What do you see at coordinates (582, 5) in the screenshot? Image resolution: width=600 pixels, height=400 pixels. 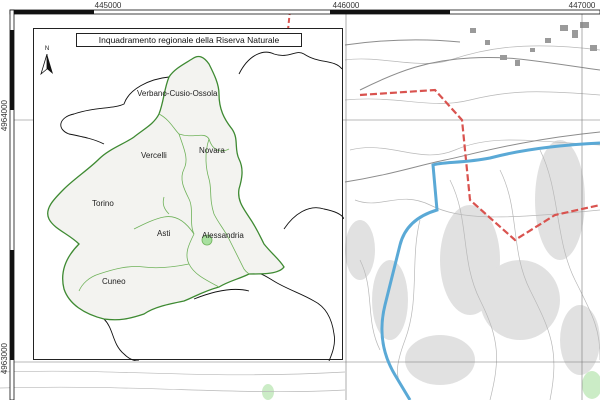 I see `easting-tick-label: 447000` at bounding box center [582, 5].